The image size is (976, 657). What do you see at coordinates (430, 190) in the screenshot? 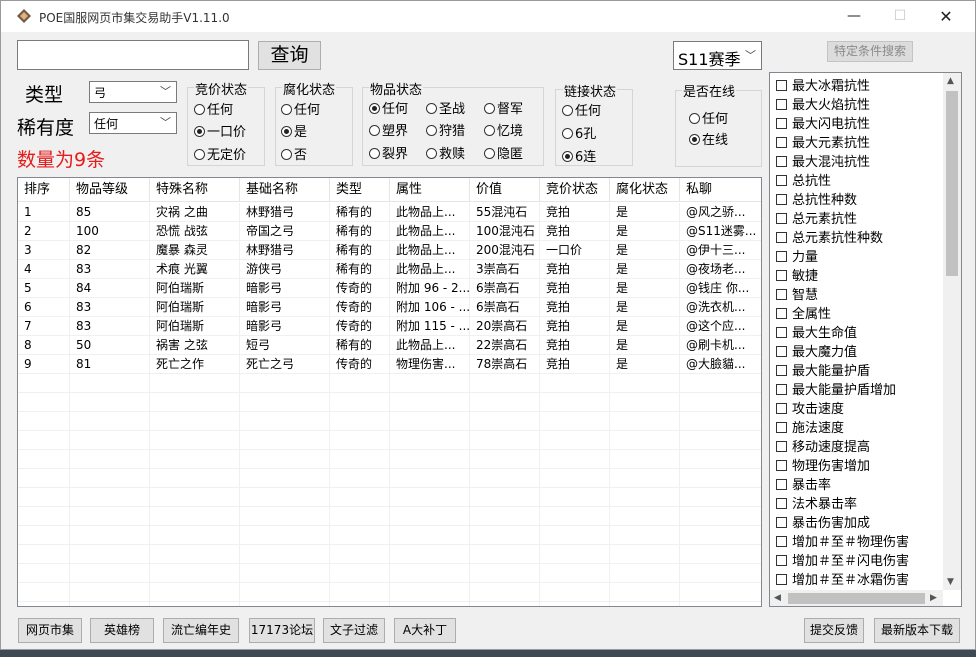
I see `column-header: 属性` at bounding box center [430, 190].